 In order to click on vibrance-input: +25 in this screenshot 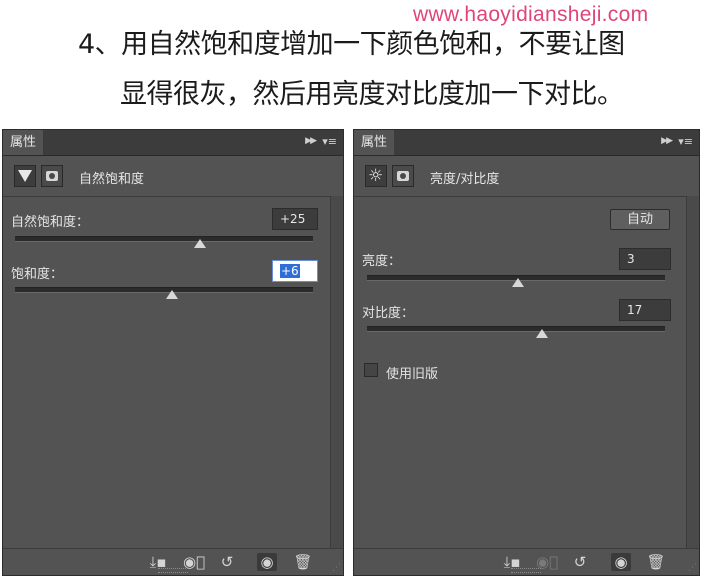, I will do `click(295, 219)`.